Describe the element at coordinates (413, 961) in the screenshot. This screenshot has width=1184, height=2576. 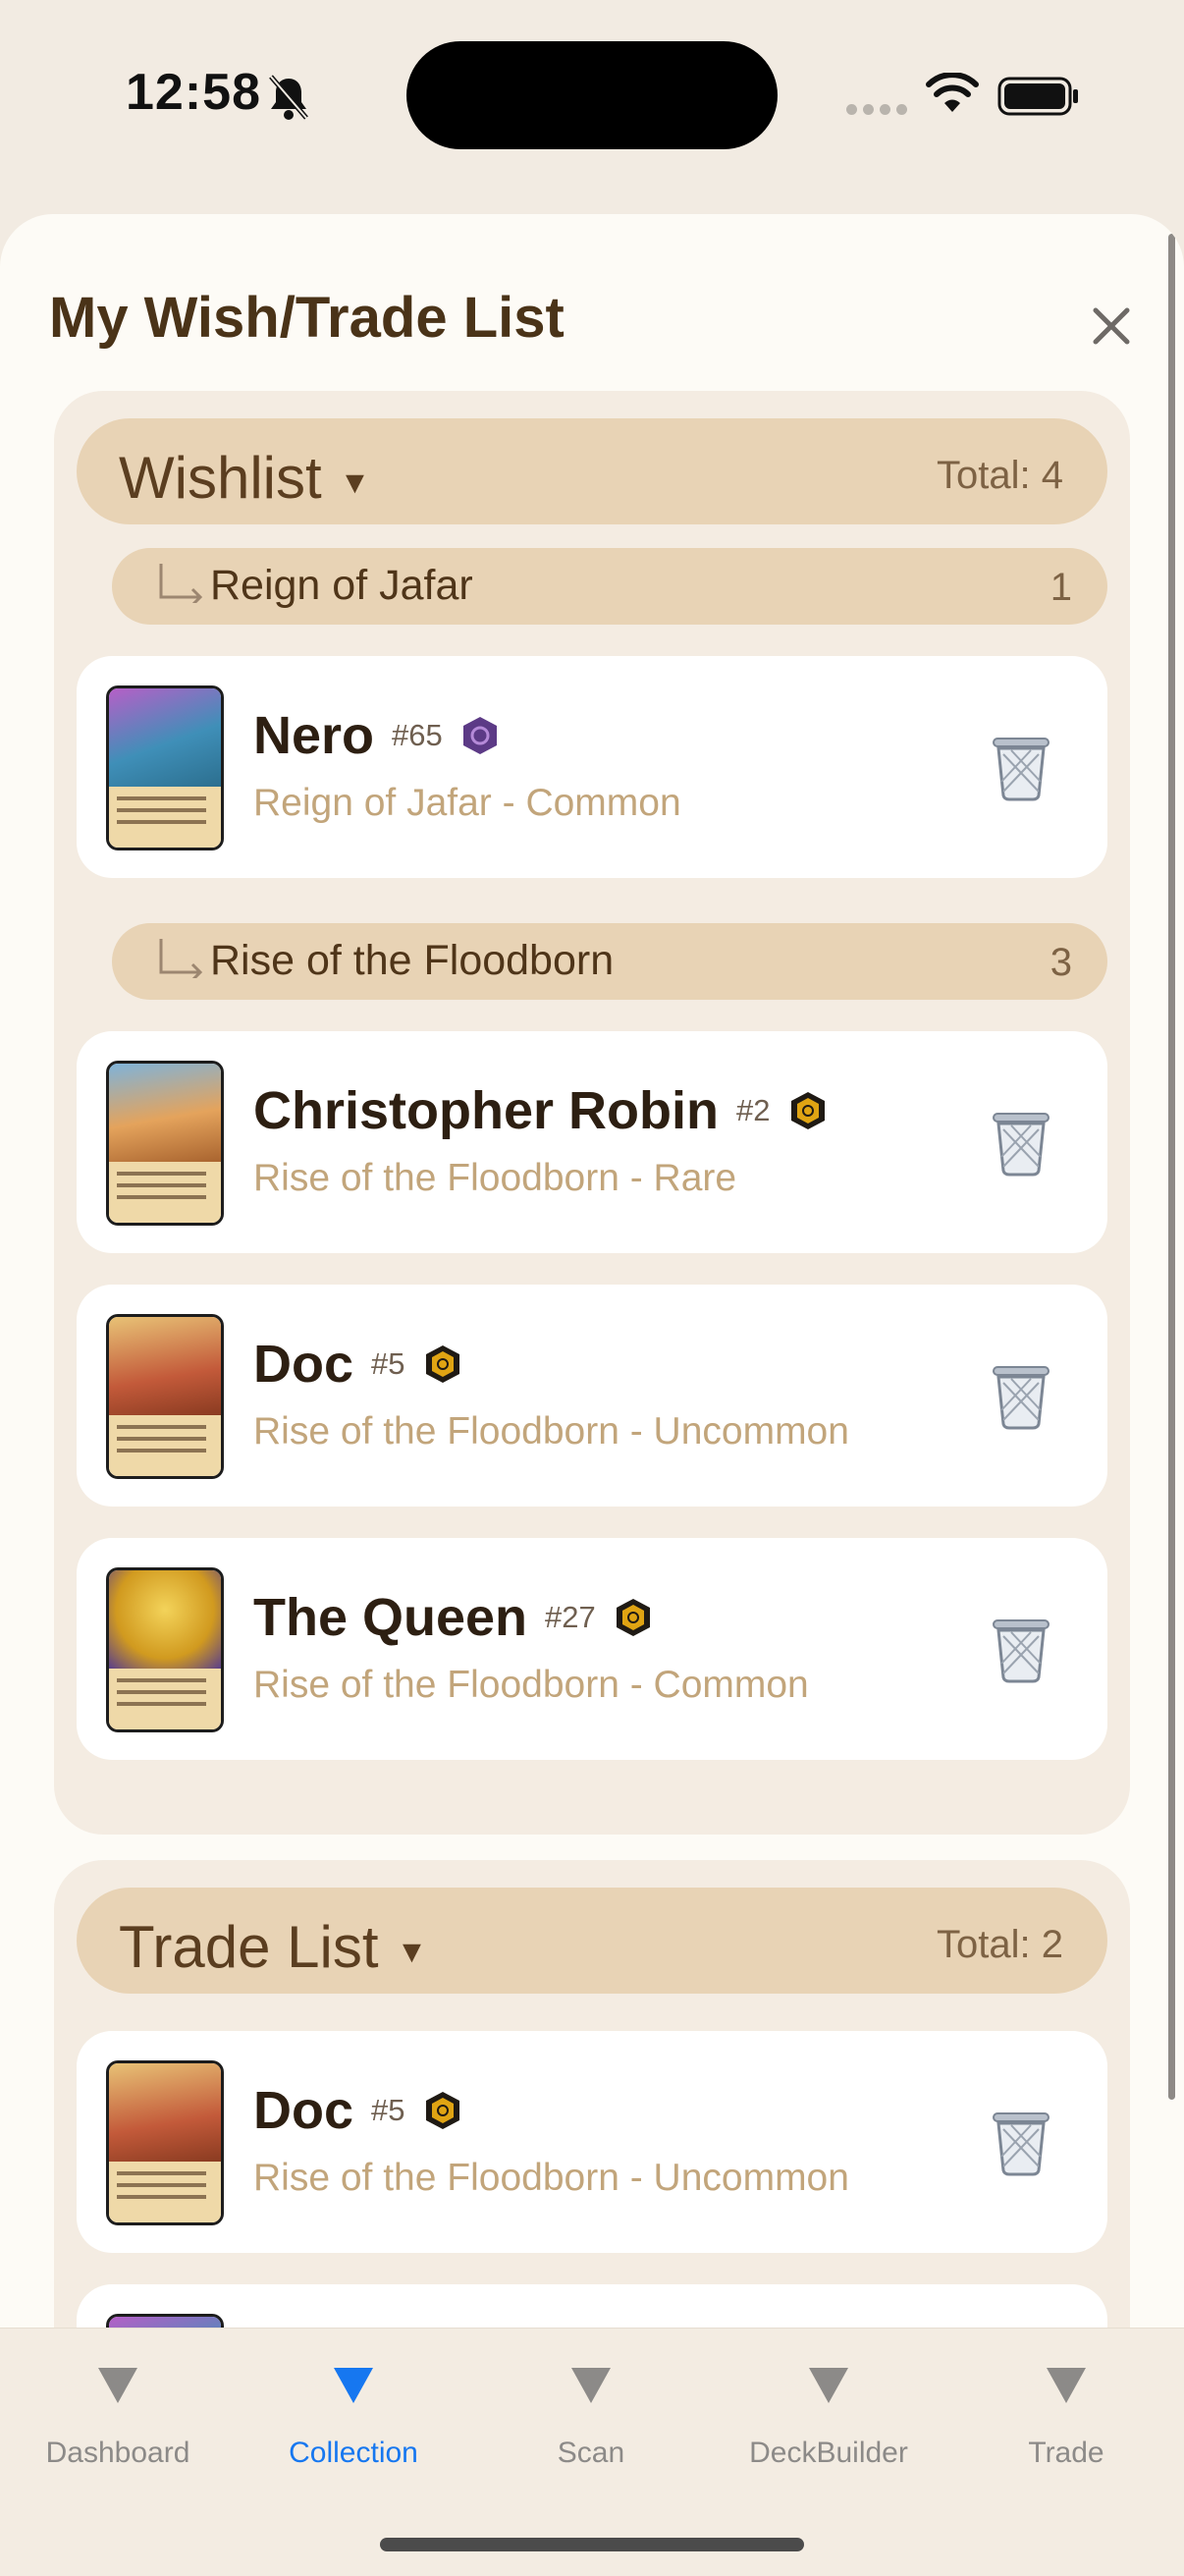
I see `set-group-title: Rise of the Floodborn` at that location.